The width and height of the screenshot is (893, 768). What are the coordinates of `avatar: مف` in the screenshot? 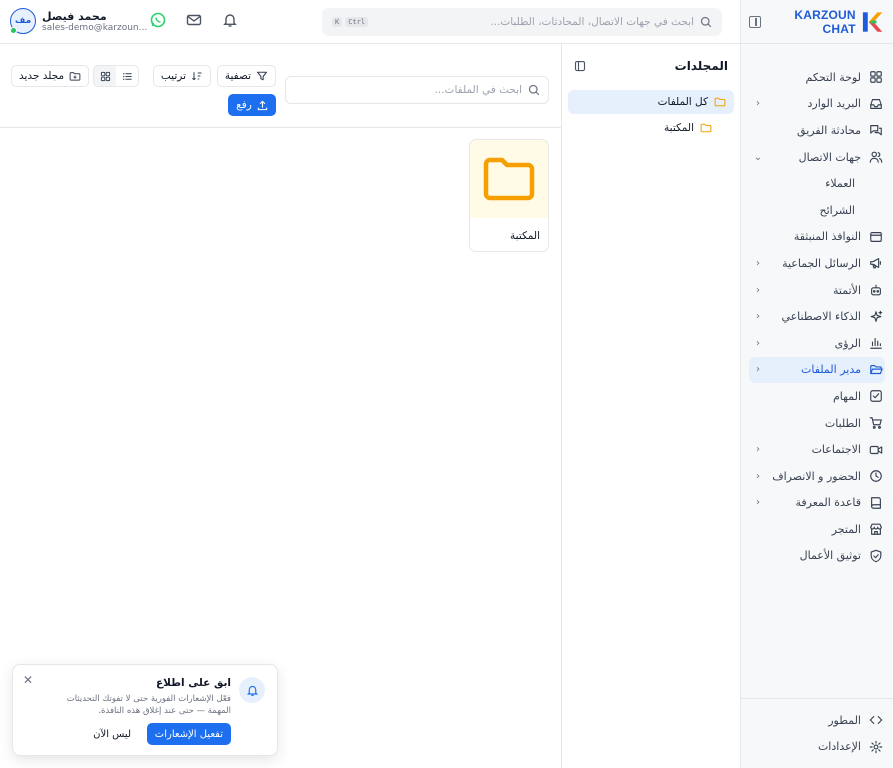 It's located at (23, 21).